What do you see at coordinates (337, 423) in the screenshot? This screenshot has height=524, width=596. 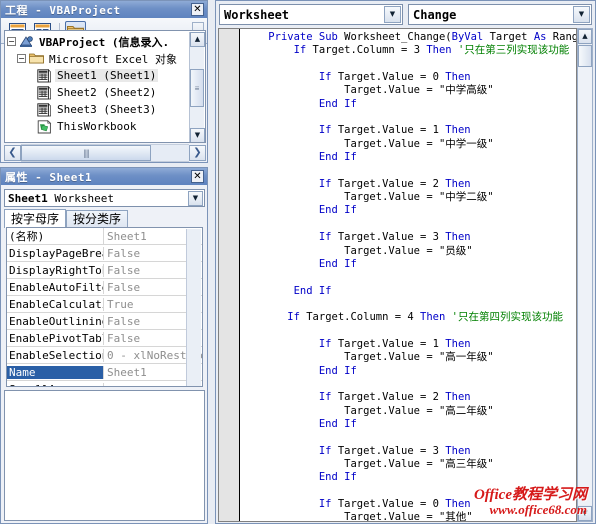 I see `code-token: End If` at bounding box center [337, 423].